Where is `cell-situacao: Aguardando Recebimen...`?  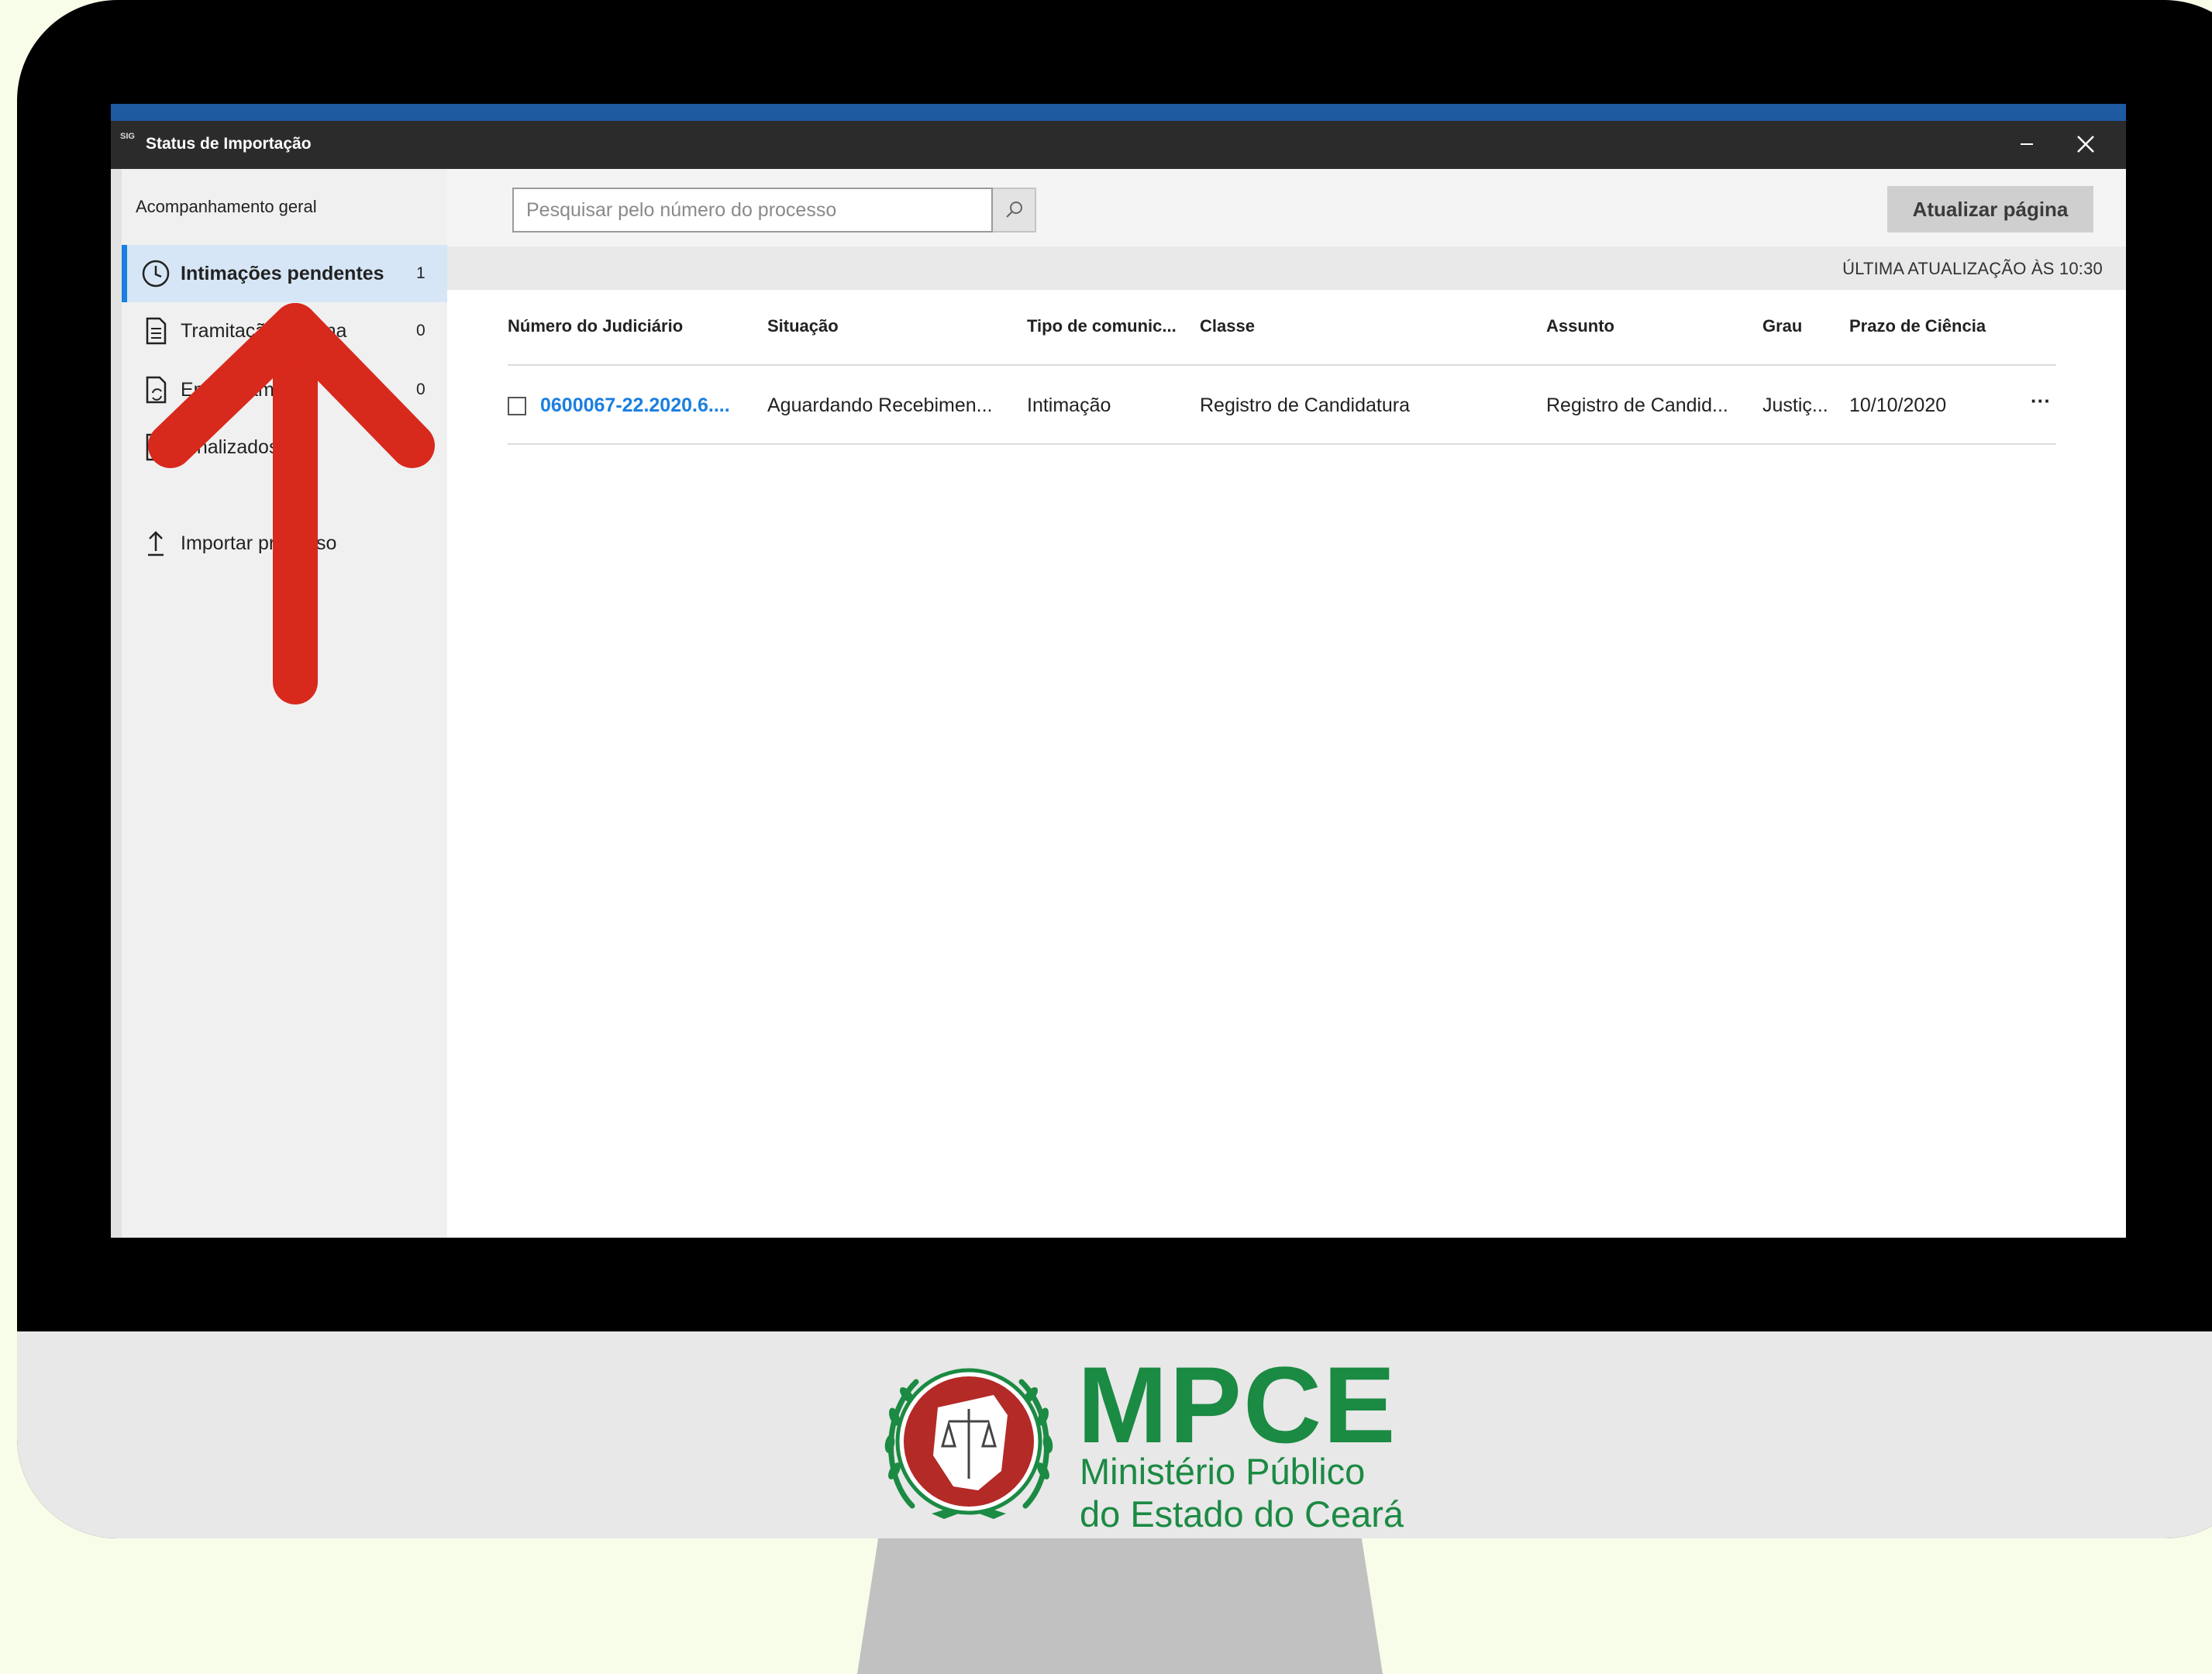
cell-situacao: Aguardando Recebimen... is located at coordinates (880, 405).